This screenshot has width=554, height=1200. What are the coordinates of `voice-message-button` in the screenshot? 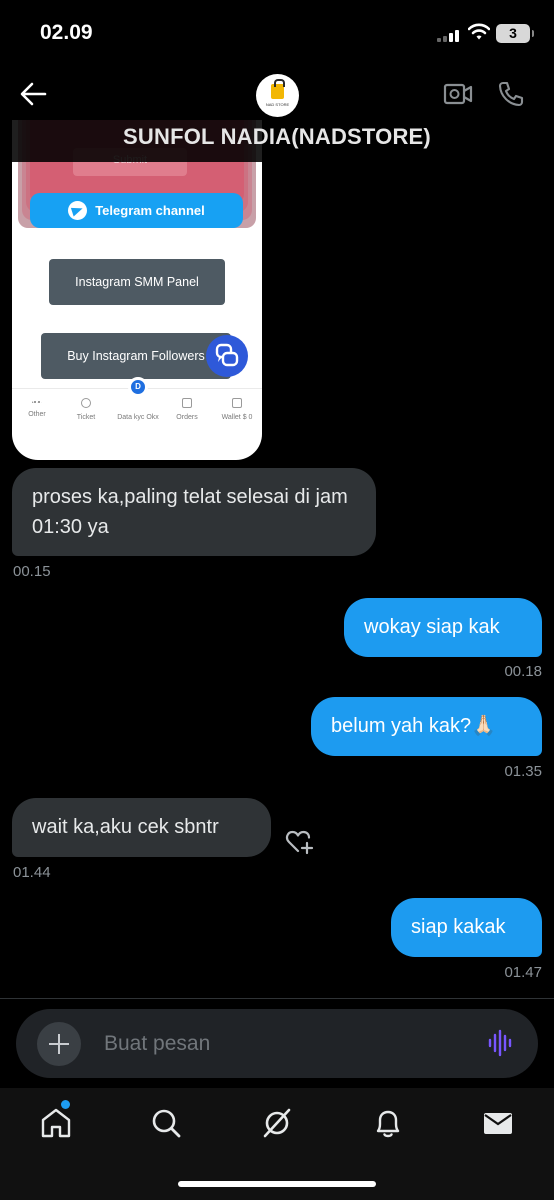 It's located at (501, 1043).